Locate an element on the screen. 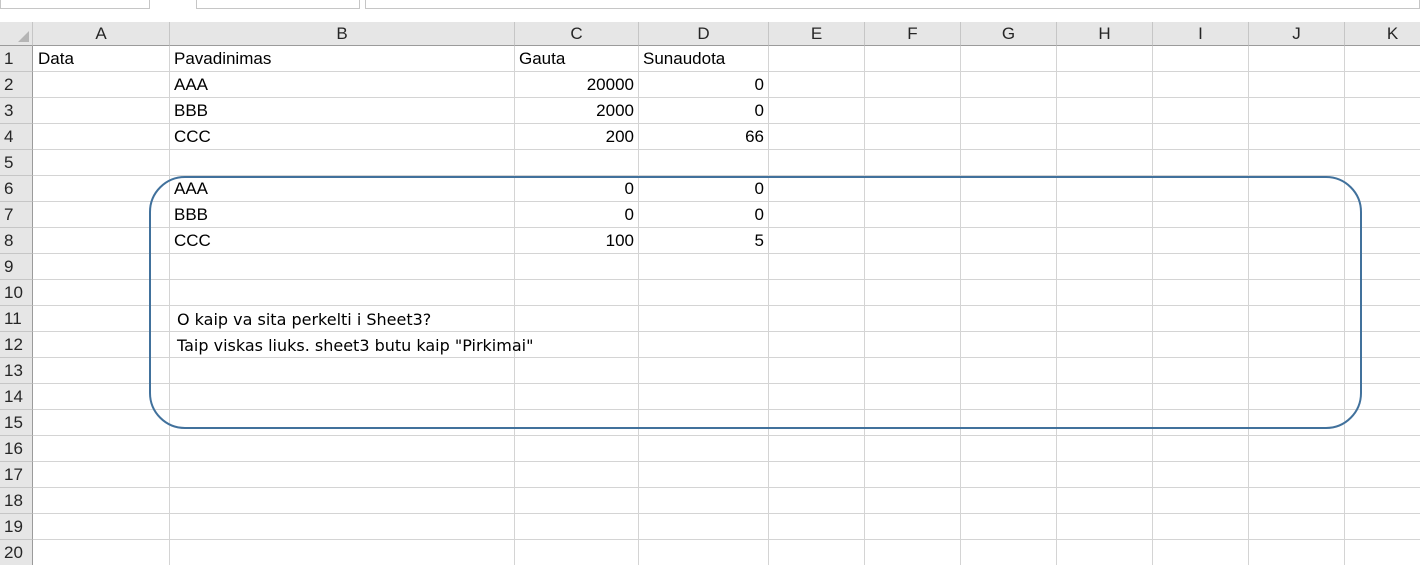 This screenshot has height=565, width=1420. column-header-k: K is located at coordinates (1382, 34).